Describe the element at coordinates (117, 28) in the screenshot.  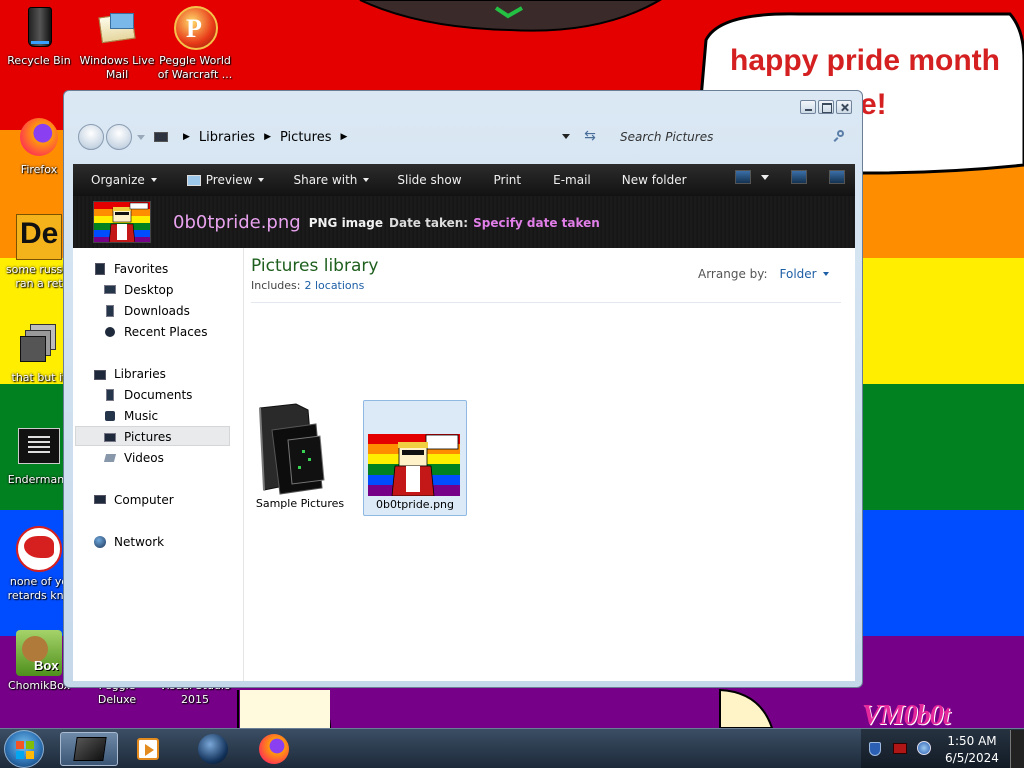
I see `mail-icon` at that location.